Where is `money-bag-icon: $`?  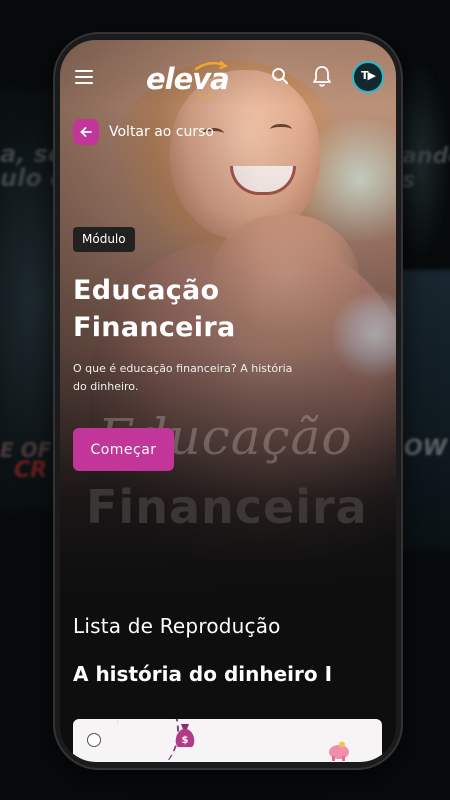 money-bag-icon: $ is located at coordinates (185, 735).